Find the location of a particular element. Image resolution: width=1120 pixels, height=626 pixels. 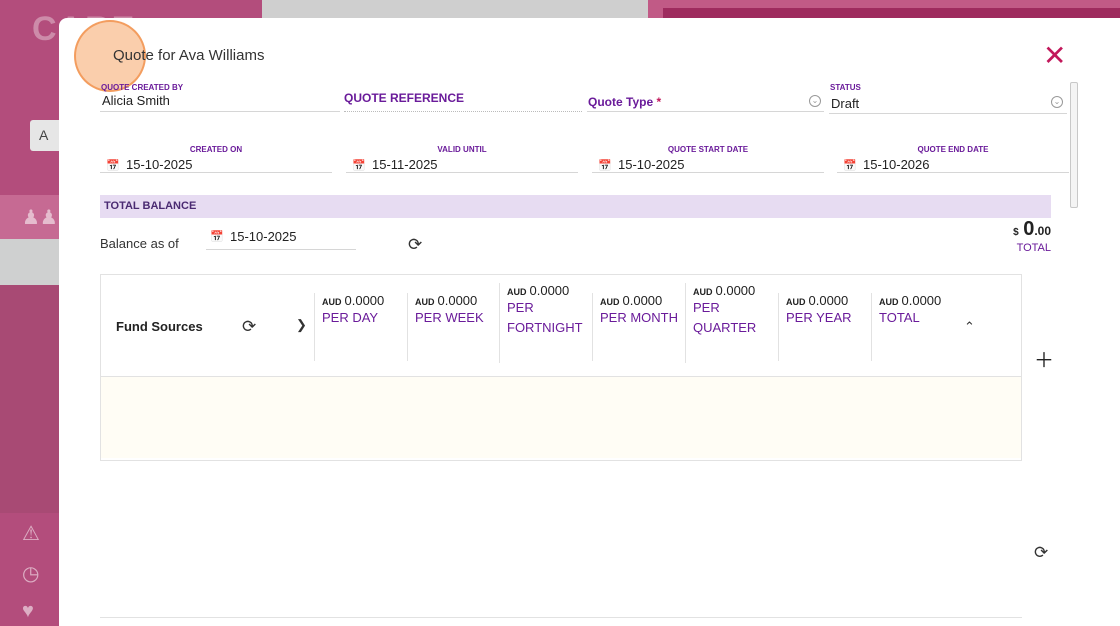

scrollbar is located at coordinates (1074, 145).